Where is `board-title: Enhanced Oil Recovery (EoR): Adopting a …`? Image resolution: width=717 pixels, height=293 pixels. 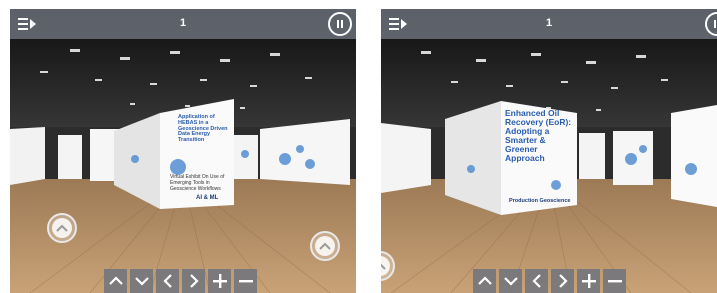 board-title: Enhanced Oil Recovery (EoR): Adopting a … is located at coordinates (538, 135).